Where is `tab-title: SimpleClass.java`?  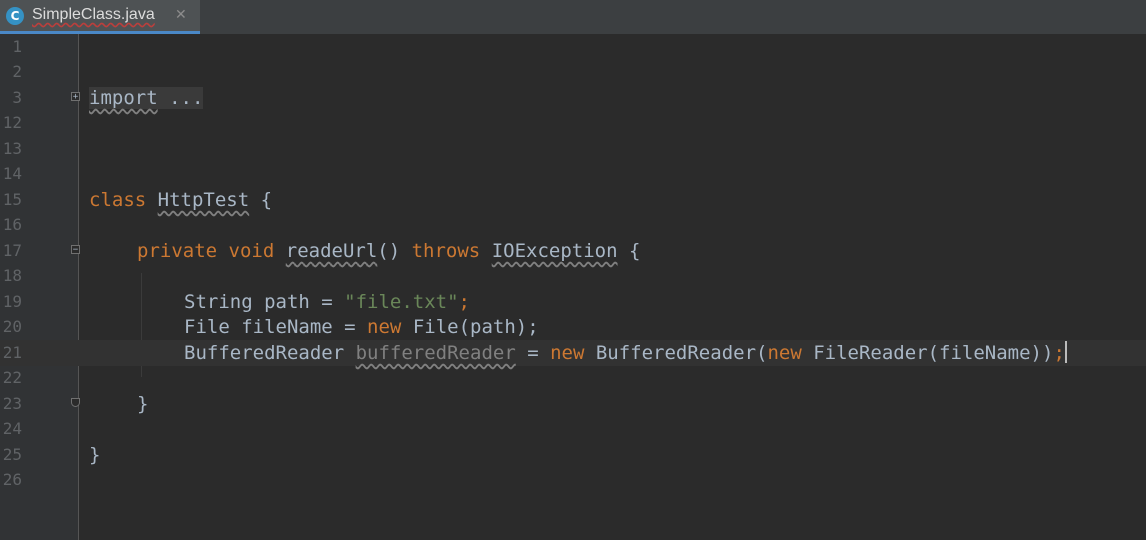
tab-title: SimpleClass.java is located at coordinates (93, 14).